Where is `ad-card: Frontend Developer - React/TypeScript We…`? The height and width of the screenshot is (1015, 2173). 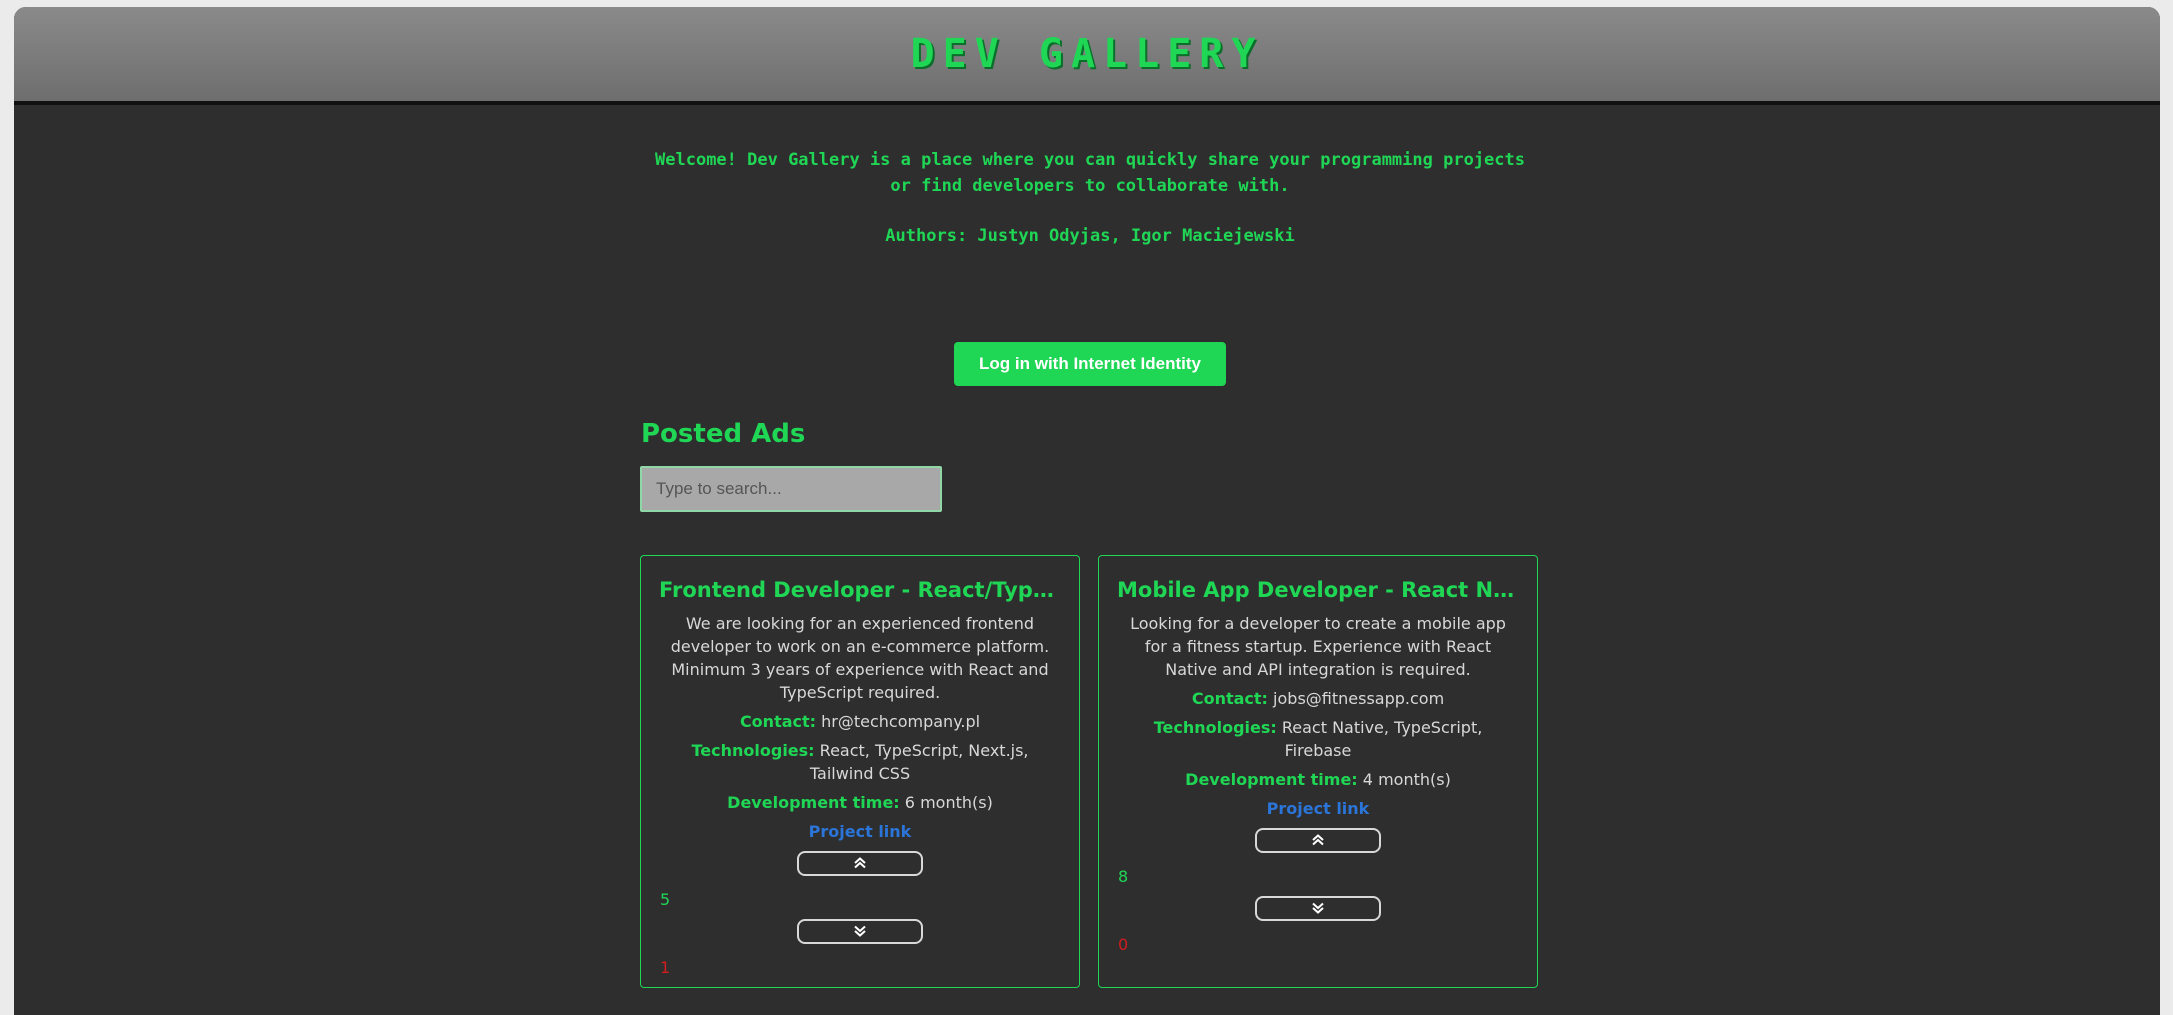
ad-card: Frontend Developer - React/TypeScript We… is located at coordinates (860, 771).